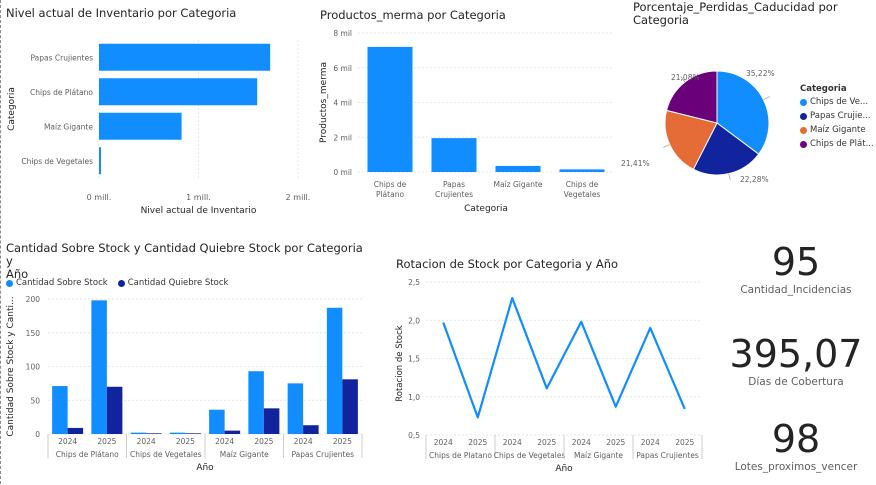 Image resolution: width=876 pixels, height=485 pixels. What do you see at coordinates (667, 455) in the screenshot?
I see `rotacion-group-label: Papas Crujientes` at bounding box center [667, 455].